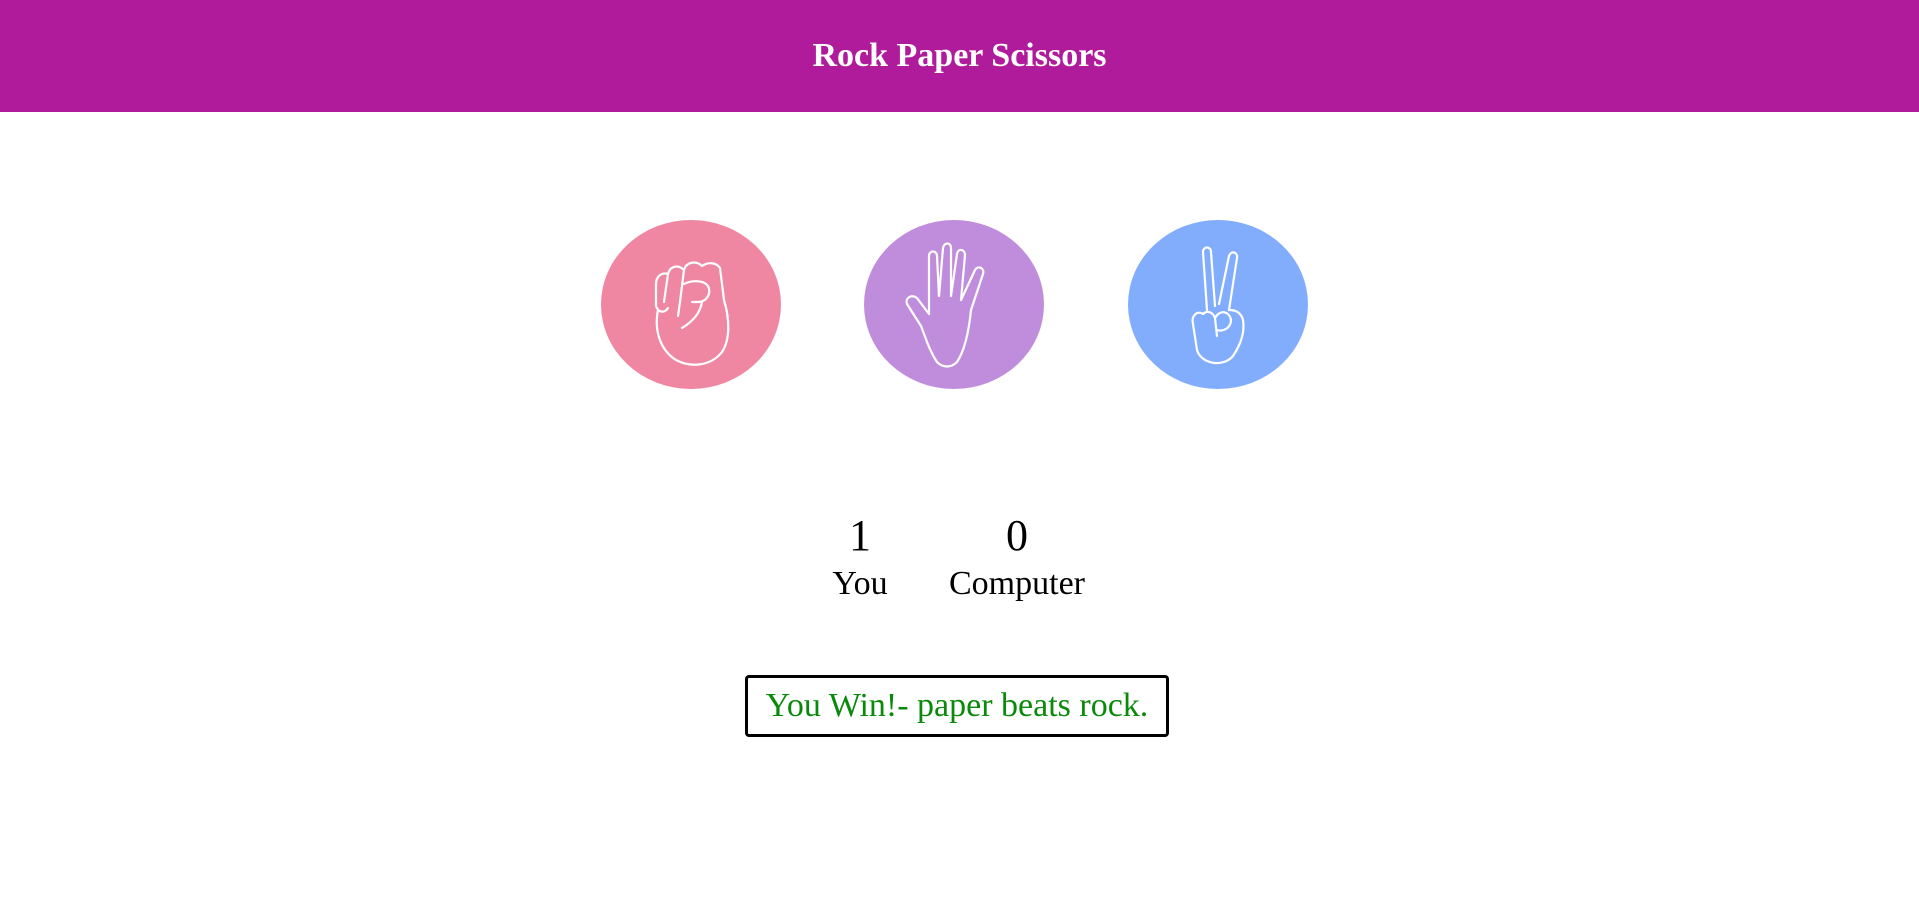  I want to click on computer-score: 0 Computer, so click(1017, 560).